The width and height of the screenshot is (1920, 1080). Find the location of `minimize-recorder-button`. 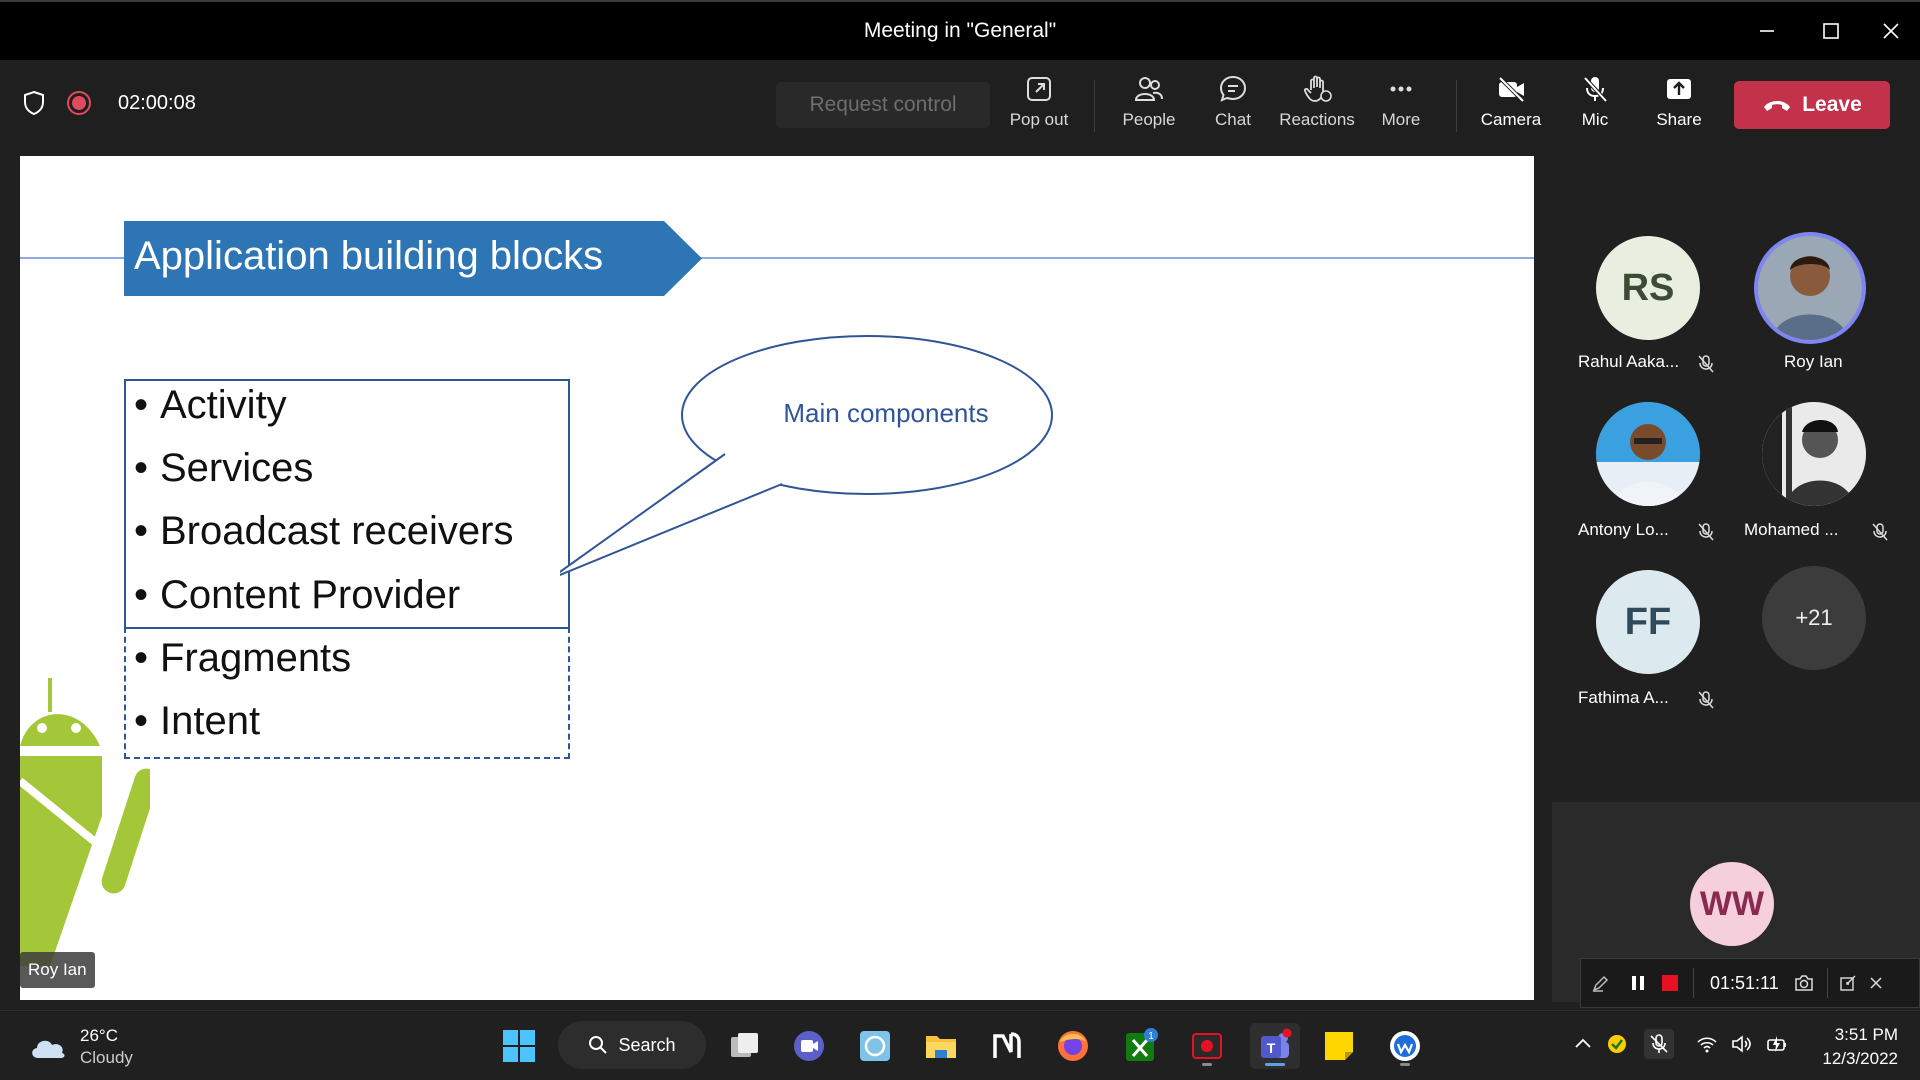

minimize-recorder-button is located at coordinates (1848, 983).